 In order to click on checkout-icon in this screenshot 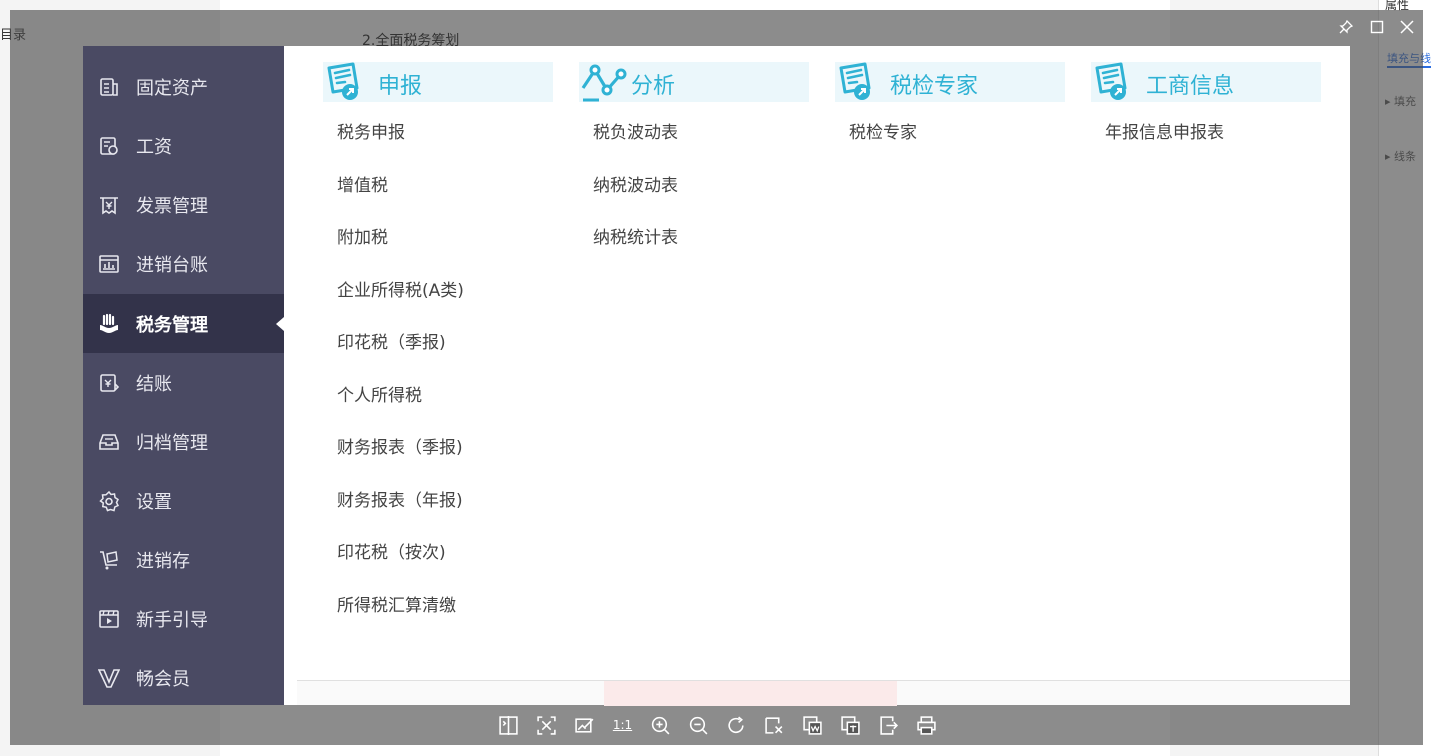, I will do `click(109, 383)`.